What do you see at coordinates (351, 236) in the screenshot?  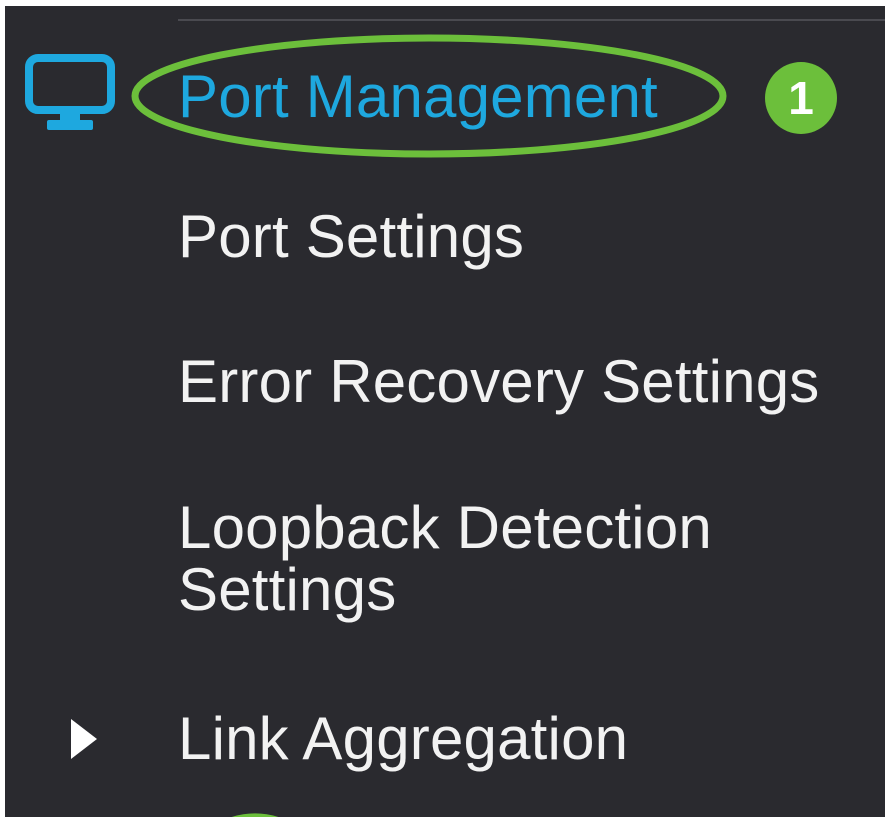 I see `sidebar-item-label: Port Settings` at bounding box center [351, 236].